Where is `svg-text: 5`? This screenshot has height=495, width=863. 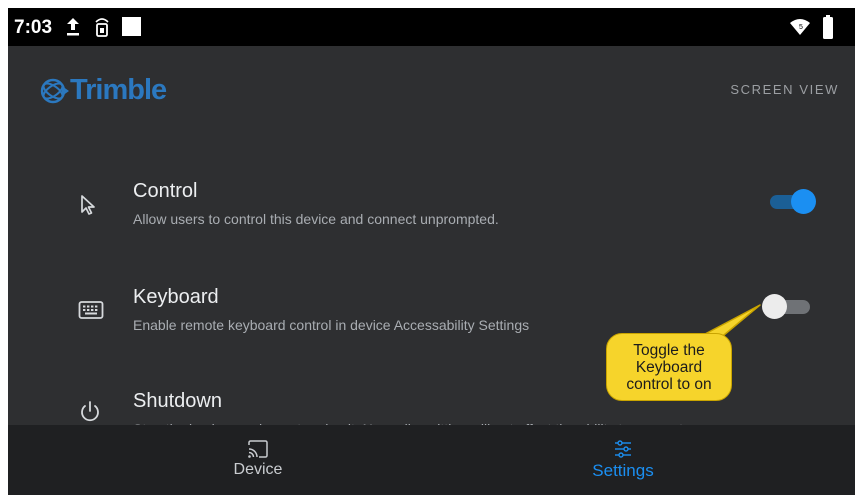 svg-text: 5 is located at coordinates (801, 27).